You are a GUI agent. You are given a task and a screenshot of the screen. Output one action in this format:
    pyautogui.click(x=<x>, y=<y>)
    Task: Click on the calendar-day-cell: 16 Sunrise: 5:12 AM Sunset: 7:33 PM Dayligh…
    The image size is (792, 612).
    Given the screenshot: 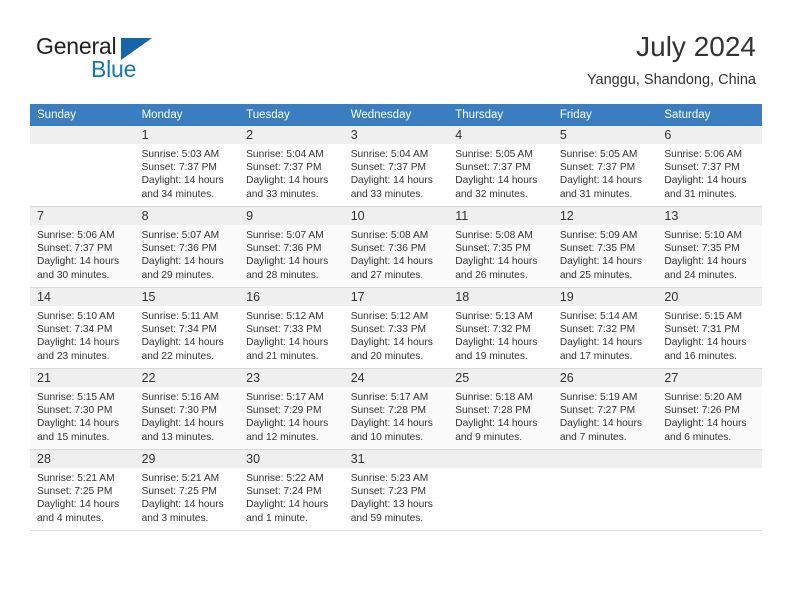 What is the action you would take?
    pyautogui.click(x=291, y=328)
    